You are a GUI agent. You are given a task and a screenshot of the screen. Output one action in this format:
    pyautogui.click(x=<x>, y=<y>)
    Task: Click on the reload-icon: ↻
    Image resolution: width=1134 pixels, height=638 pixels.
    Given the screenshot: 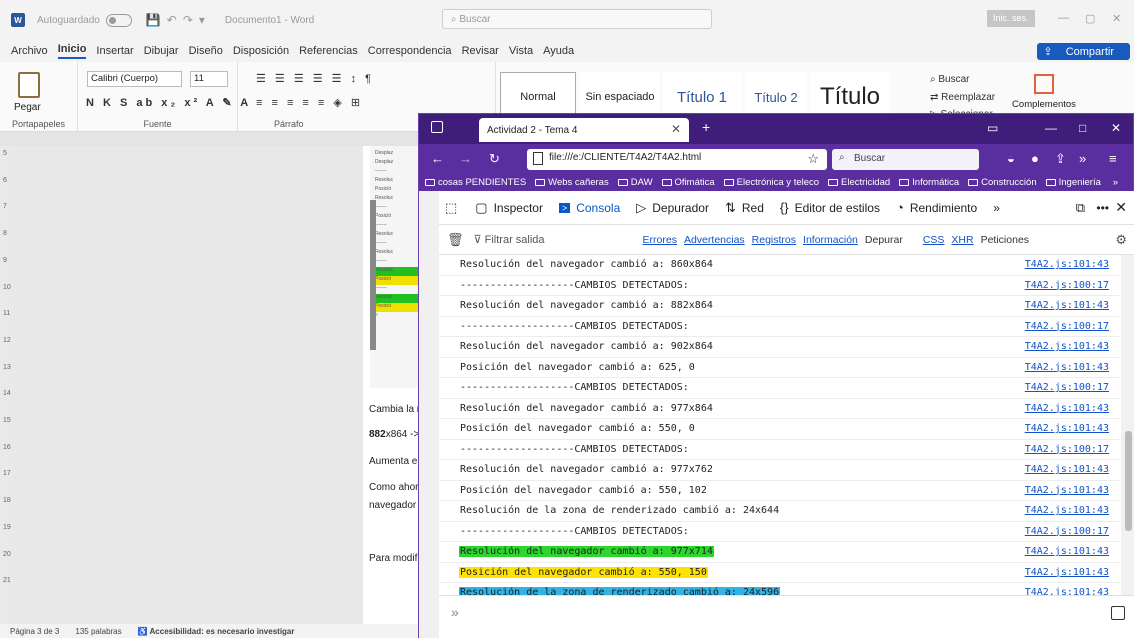 What is the action you would take?
    pyautogui.click(x=494, y=159)
    